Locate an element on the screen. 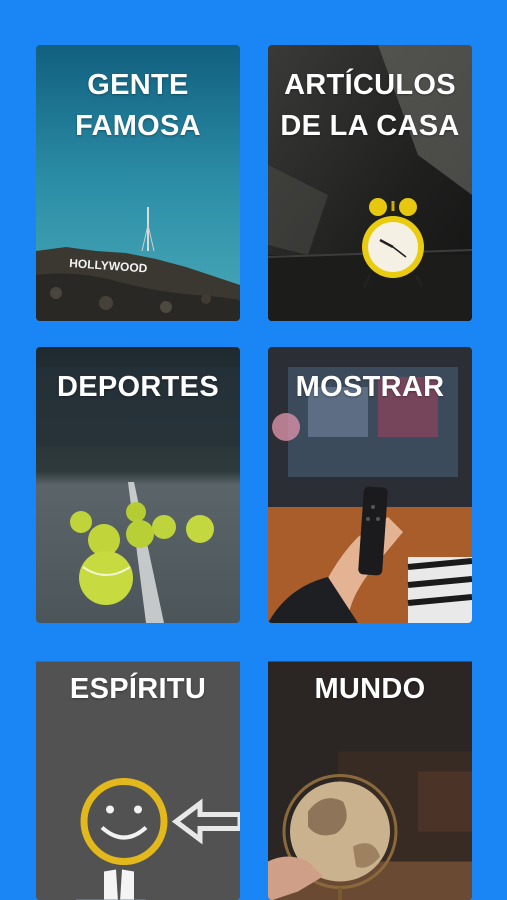 This screenshot has width=507, height=900. category-title: GENTE FAMOSA is located at coordinates (138, 105).